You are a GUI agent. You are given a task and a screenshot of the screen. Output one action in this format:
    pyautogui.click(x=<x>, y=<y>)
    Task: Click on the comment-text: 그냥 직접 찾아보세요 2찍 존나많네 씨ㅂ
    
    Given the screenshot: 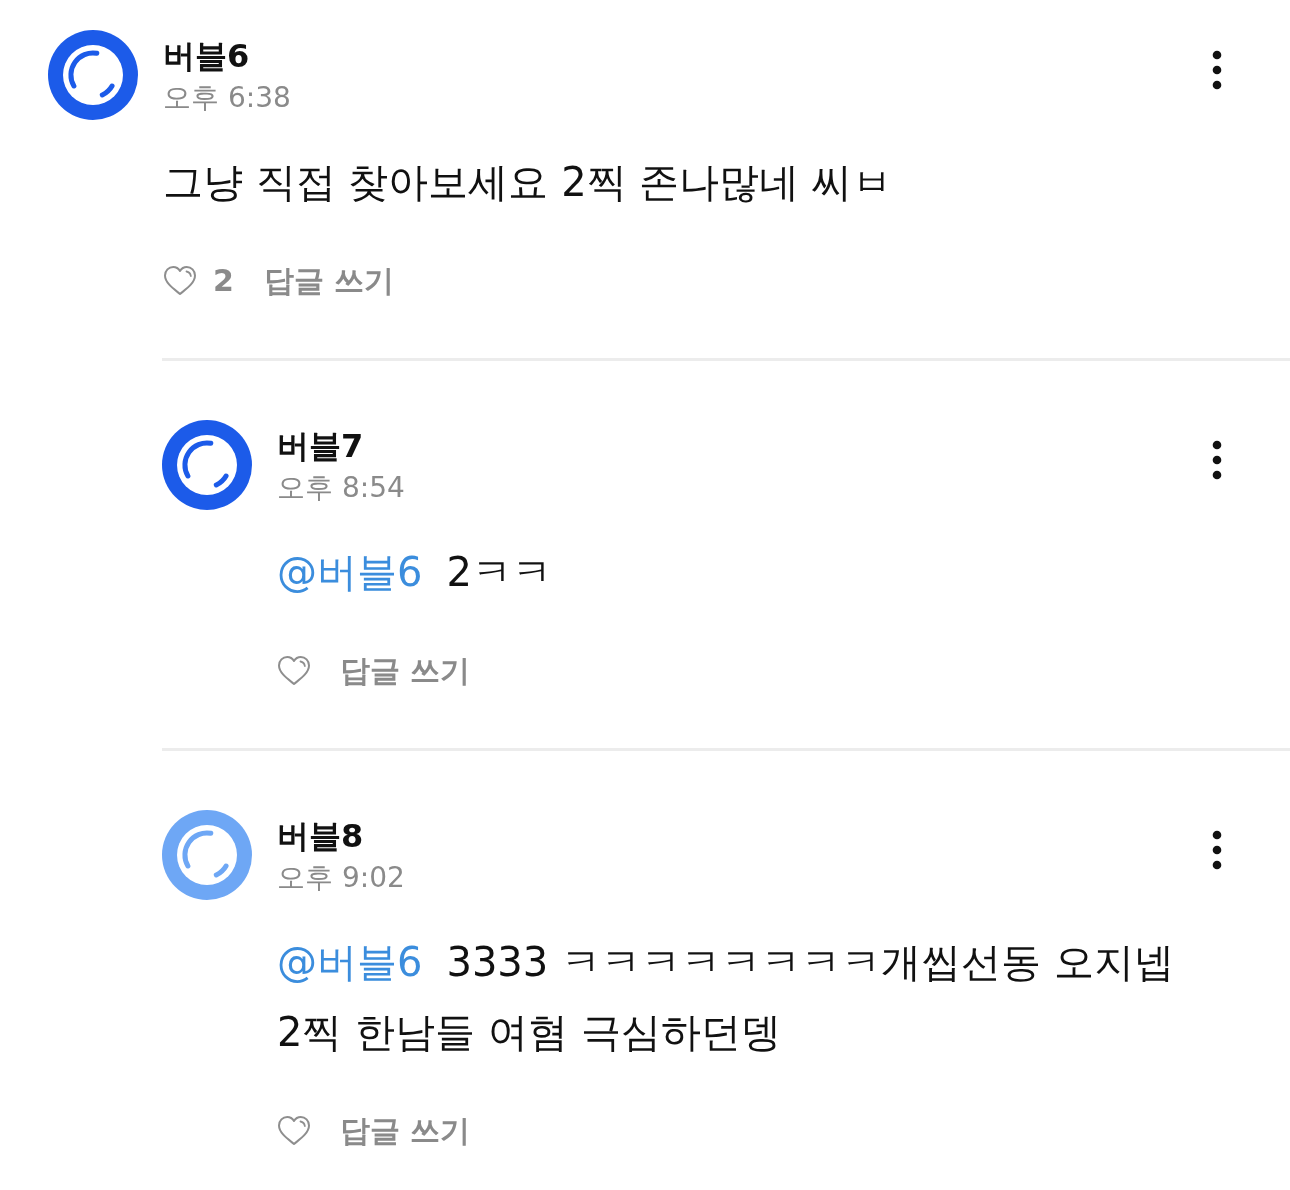 What is the action you would take?
    pyautogui.click(x=528, y=182)
    